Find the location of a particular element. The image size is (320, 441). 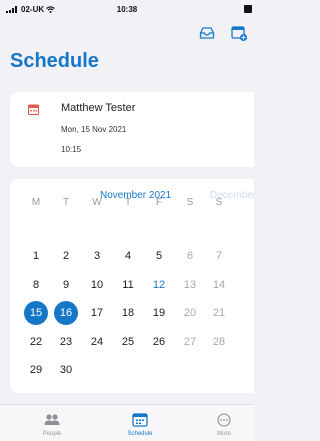

calendar-day: 12 is located at coordinates (159, 285).